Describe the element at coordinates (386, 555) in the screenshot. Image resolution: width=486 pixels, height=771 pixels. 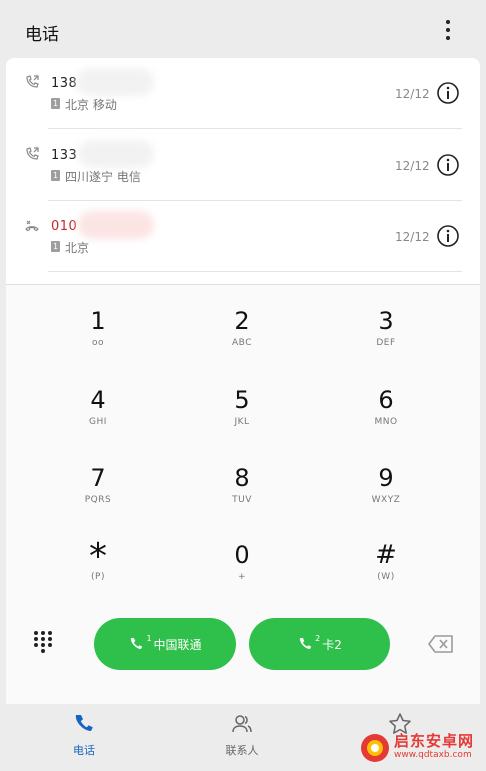
I see `key-digit: #` at that location.